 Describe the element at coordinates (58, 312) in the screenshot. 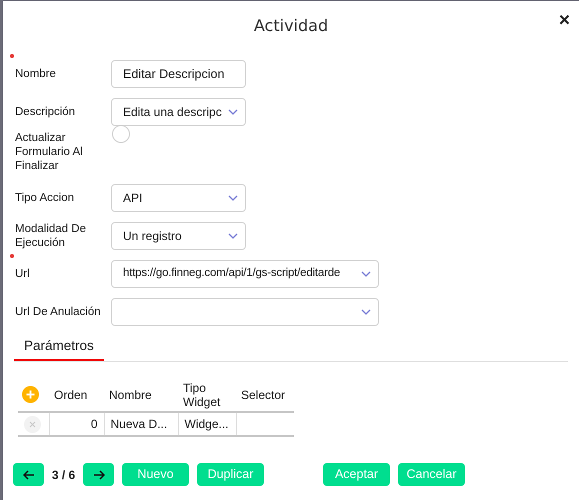

I see `field-label: Url De Anulación` at that location.